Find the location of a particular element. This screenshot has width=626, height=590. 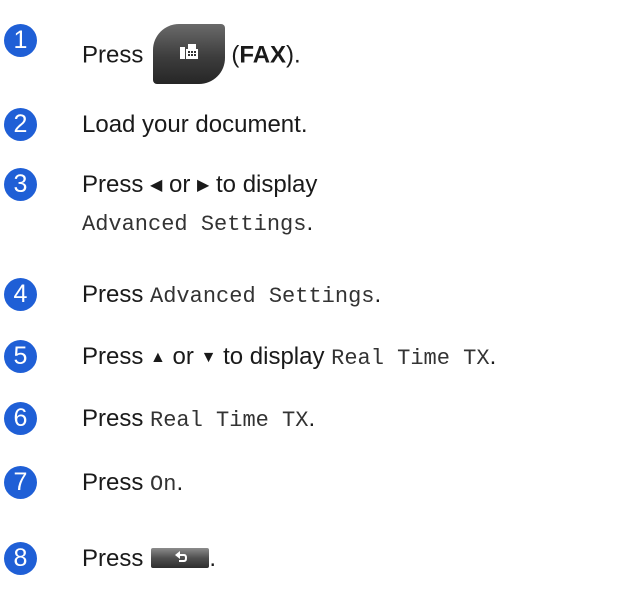

fax-key-label: FAX is located at coordinates (263, 55).